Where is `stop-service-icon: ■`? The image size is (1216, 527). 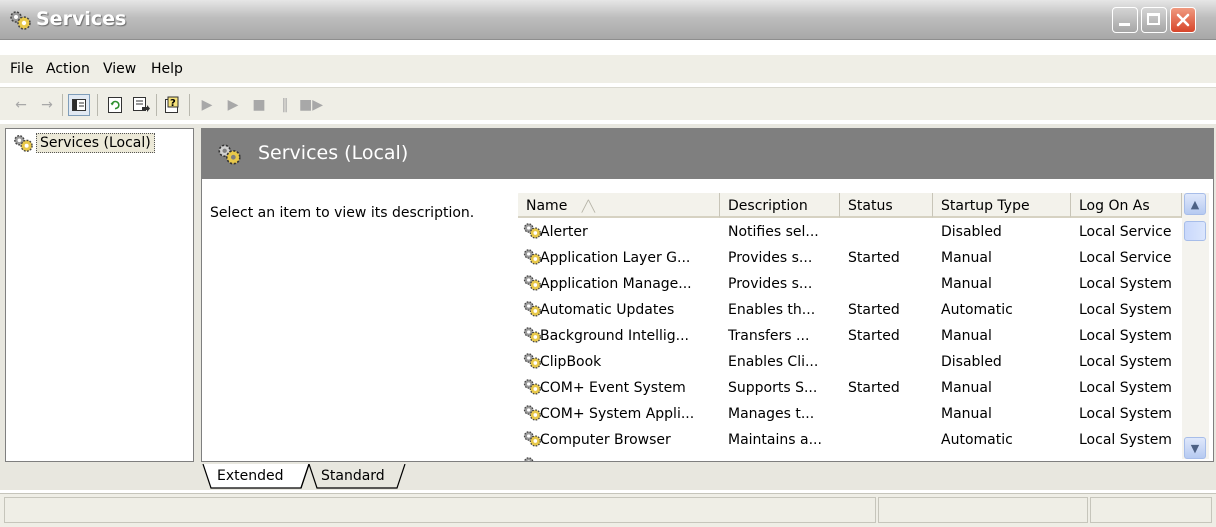
stop-service-icon: ■ is located at coordinates (259, 105).